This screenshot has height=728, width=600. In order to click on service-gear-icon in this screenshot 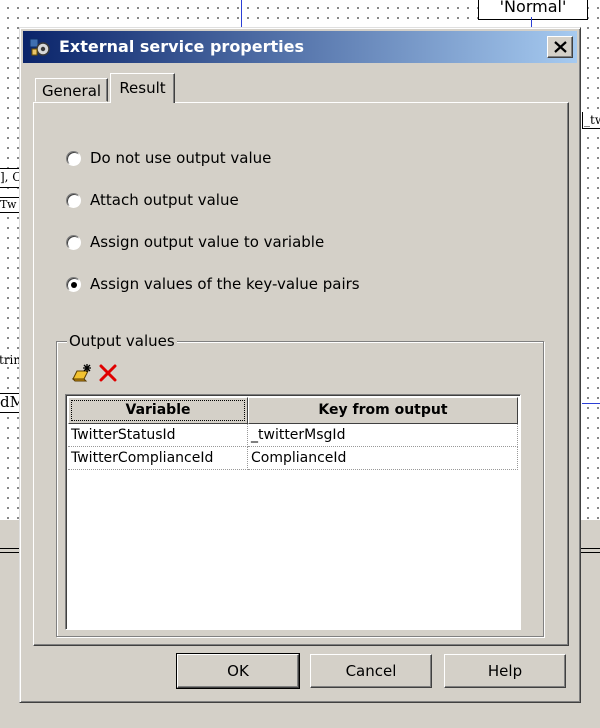, I will do `click(39, 47)`.